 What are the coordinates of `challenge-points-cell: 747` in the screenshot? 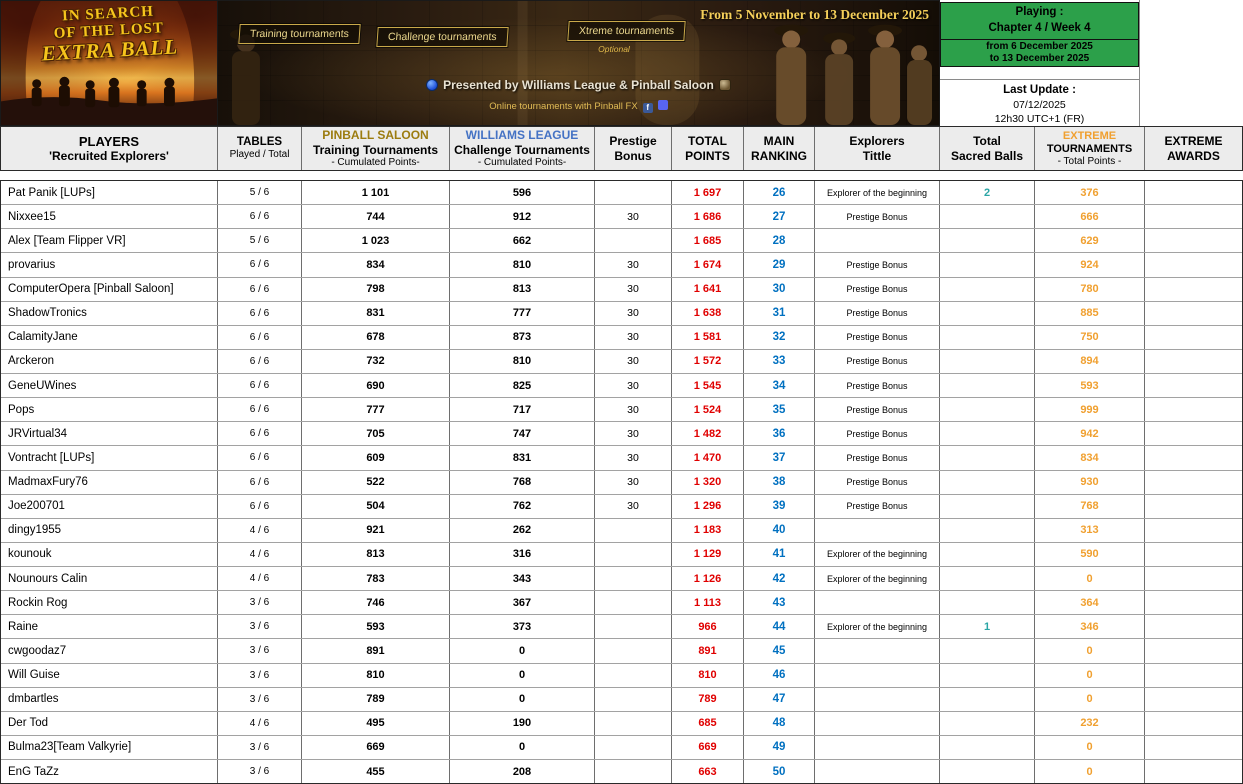 It's located at (522, 434).